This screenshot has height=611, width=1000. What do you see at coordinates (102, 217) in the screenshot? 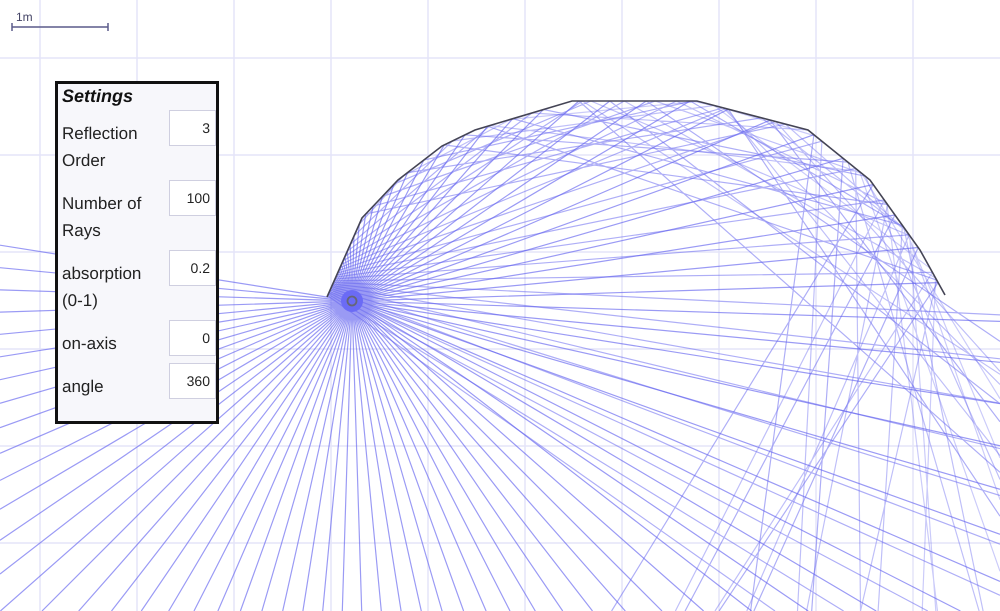
I see `field-label: Number of Rays` at bounding box center [102, 217].